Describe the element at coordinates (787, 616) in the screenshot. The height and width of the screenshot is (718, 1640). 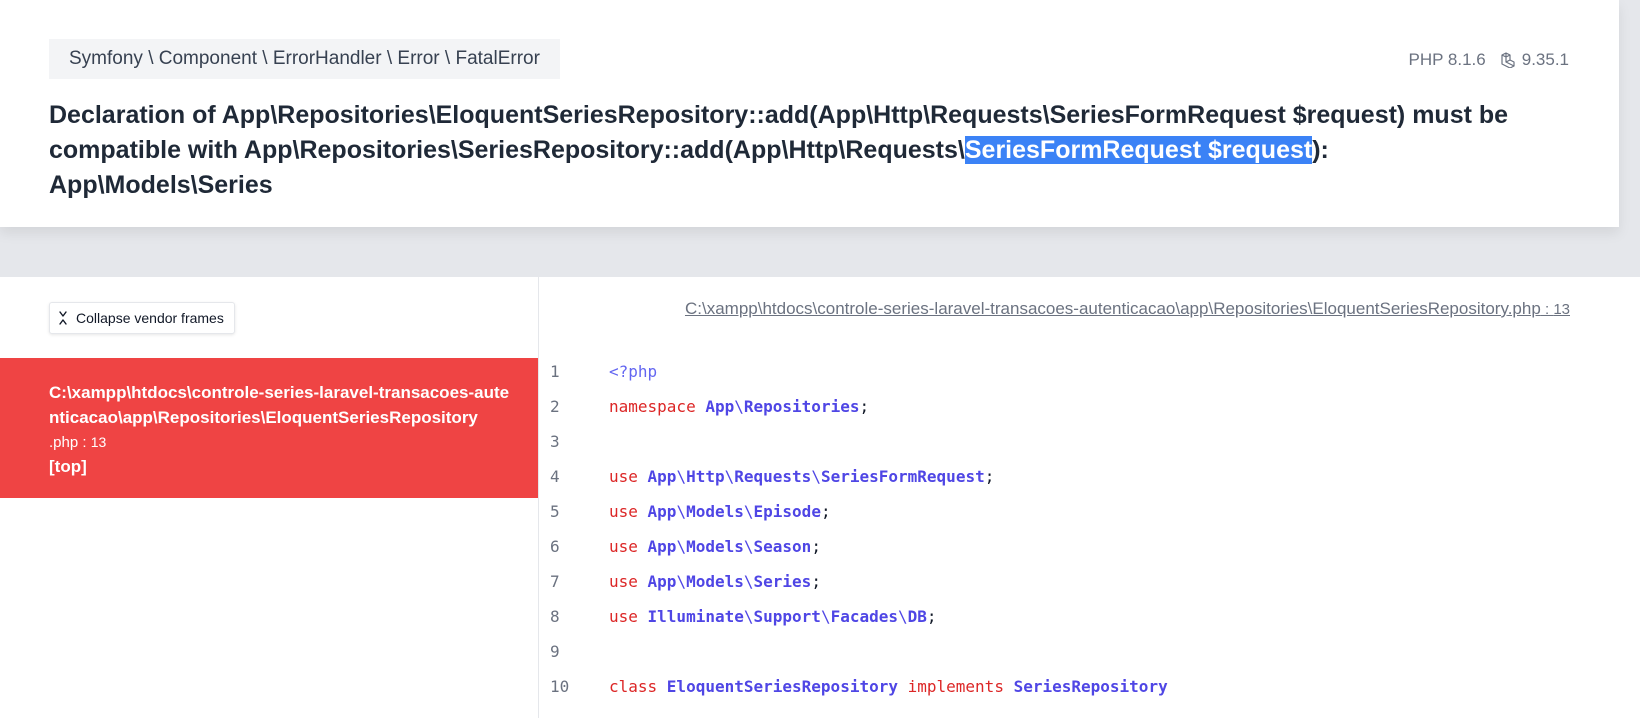
I see `code-token: Support` at that location.